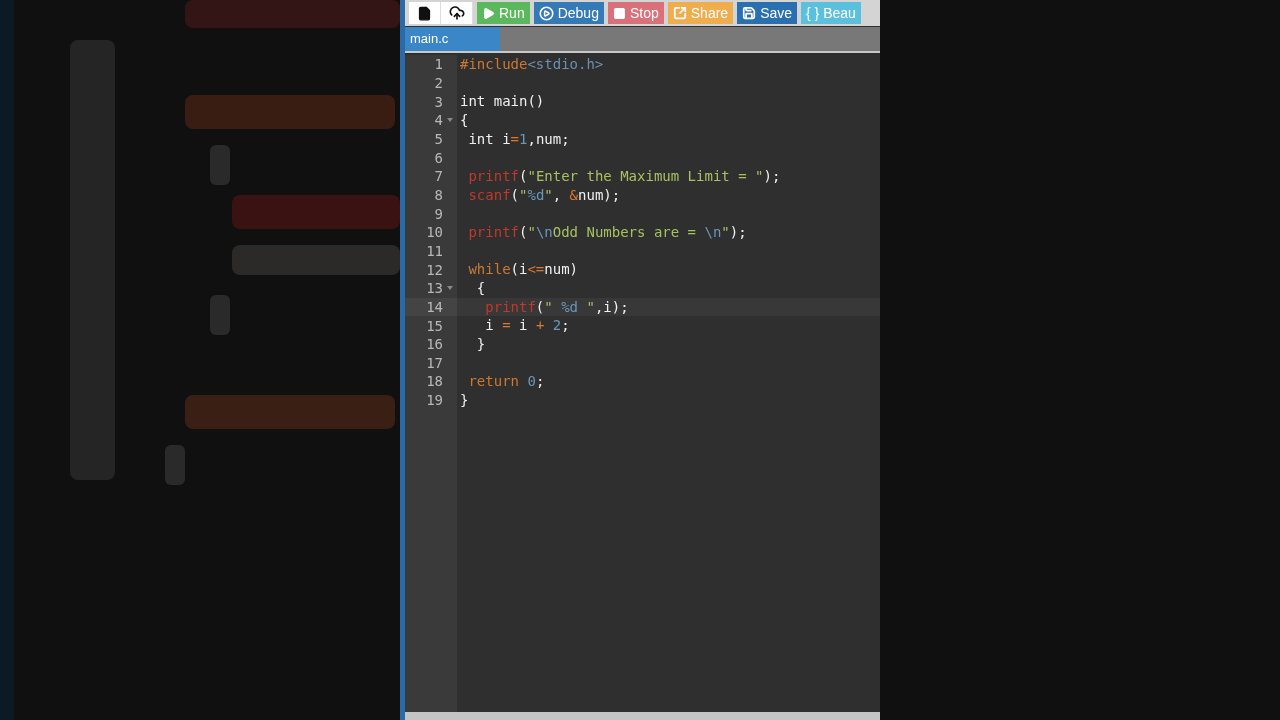 Image resolution: width=1280 pixels, height=720 pixels. I want to click on file-tab: main.c, so click(452, 39).